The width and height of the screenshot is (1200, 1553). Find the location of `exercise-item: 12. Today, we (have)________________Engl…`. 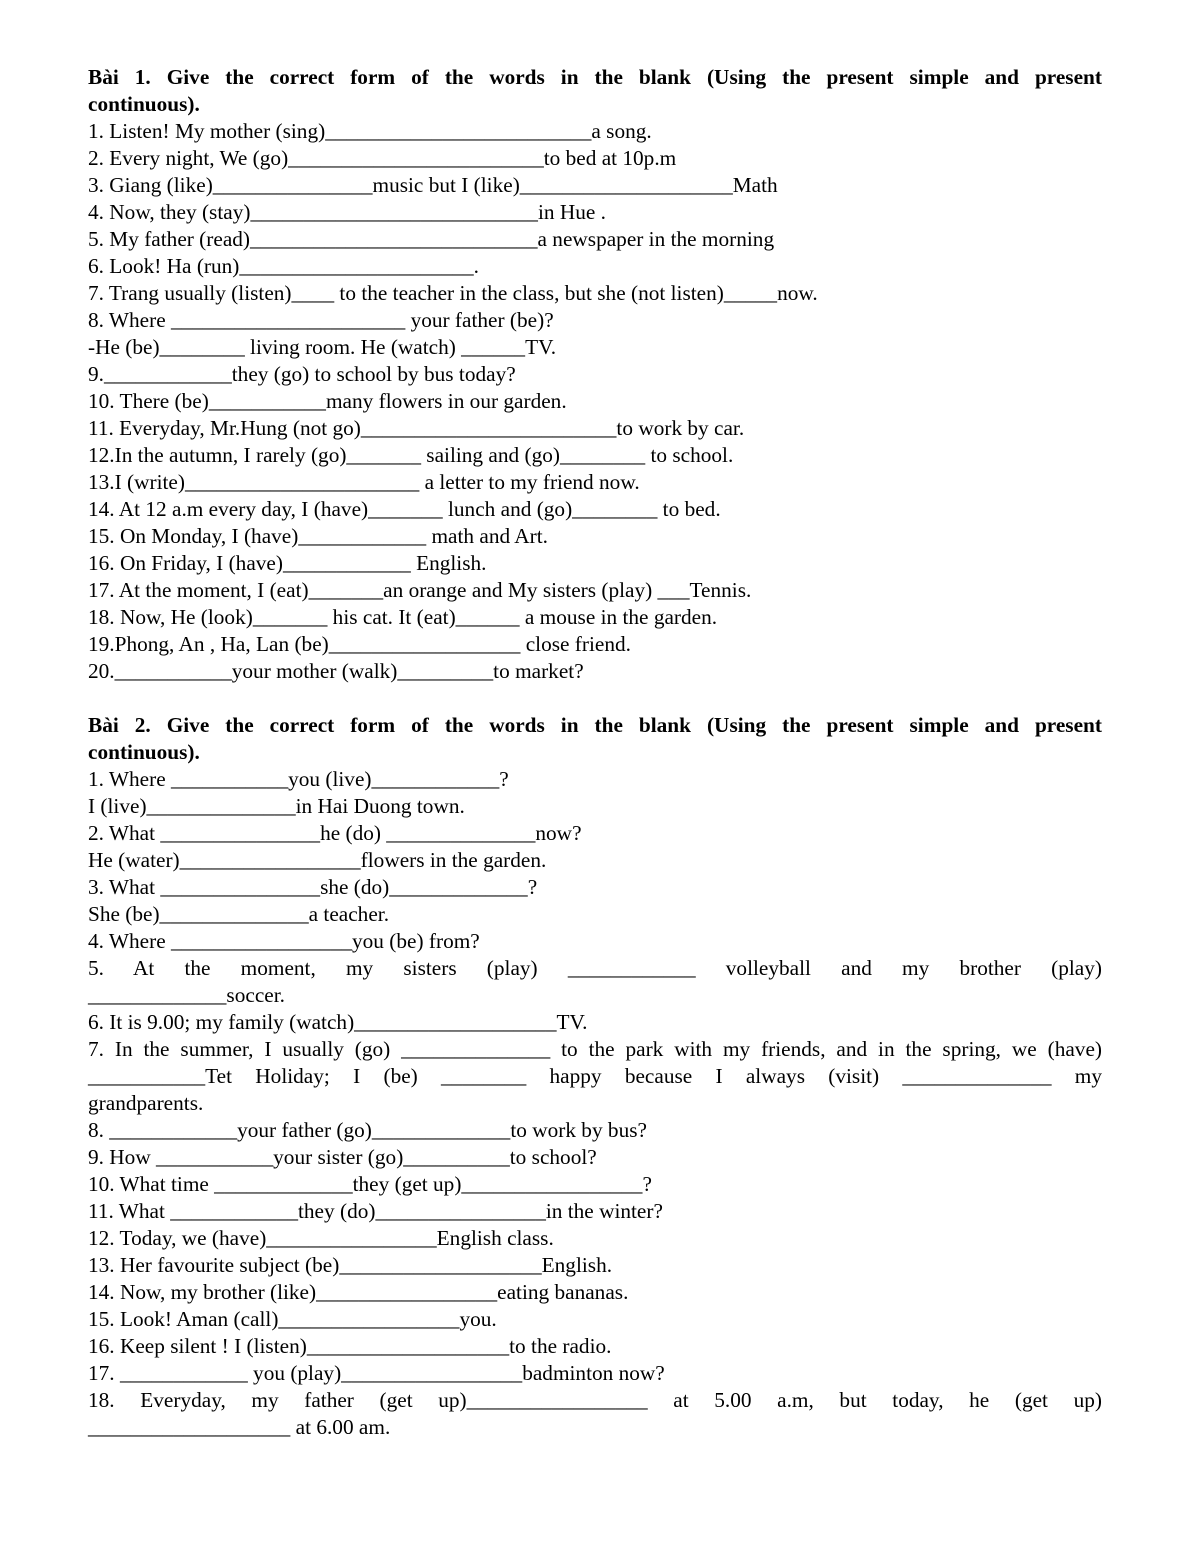

exercise-item: 12. Today, we (have)________________Engl… is located at coordinates (321, 1238).